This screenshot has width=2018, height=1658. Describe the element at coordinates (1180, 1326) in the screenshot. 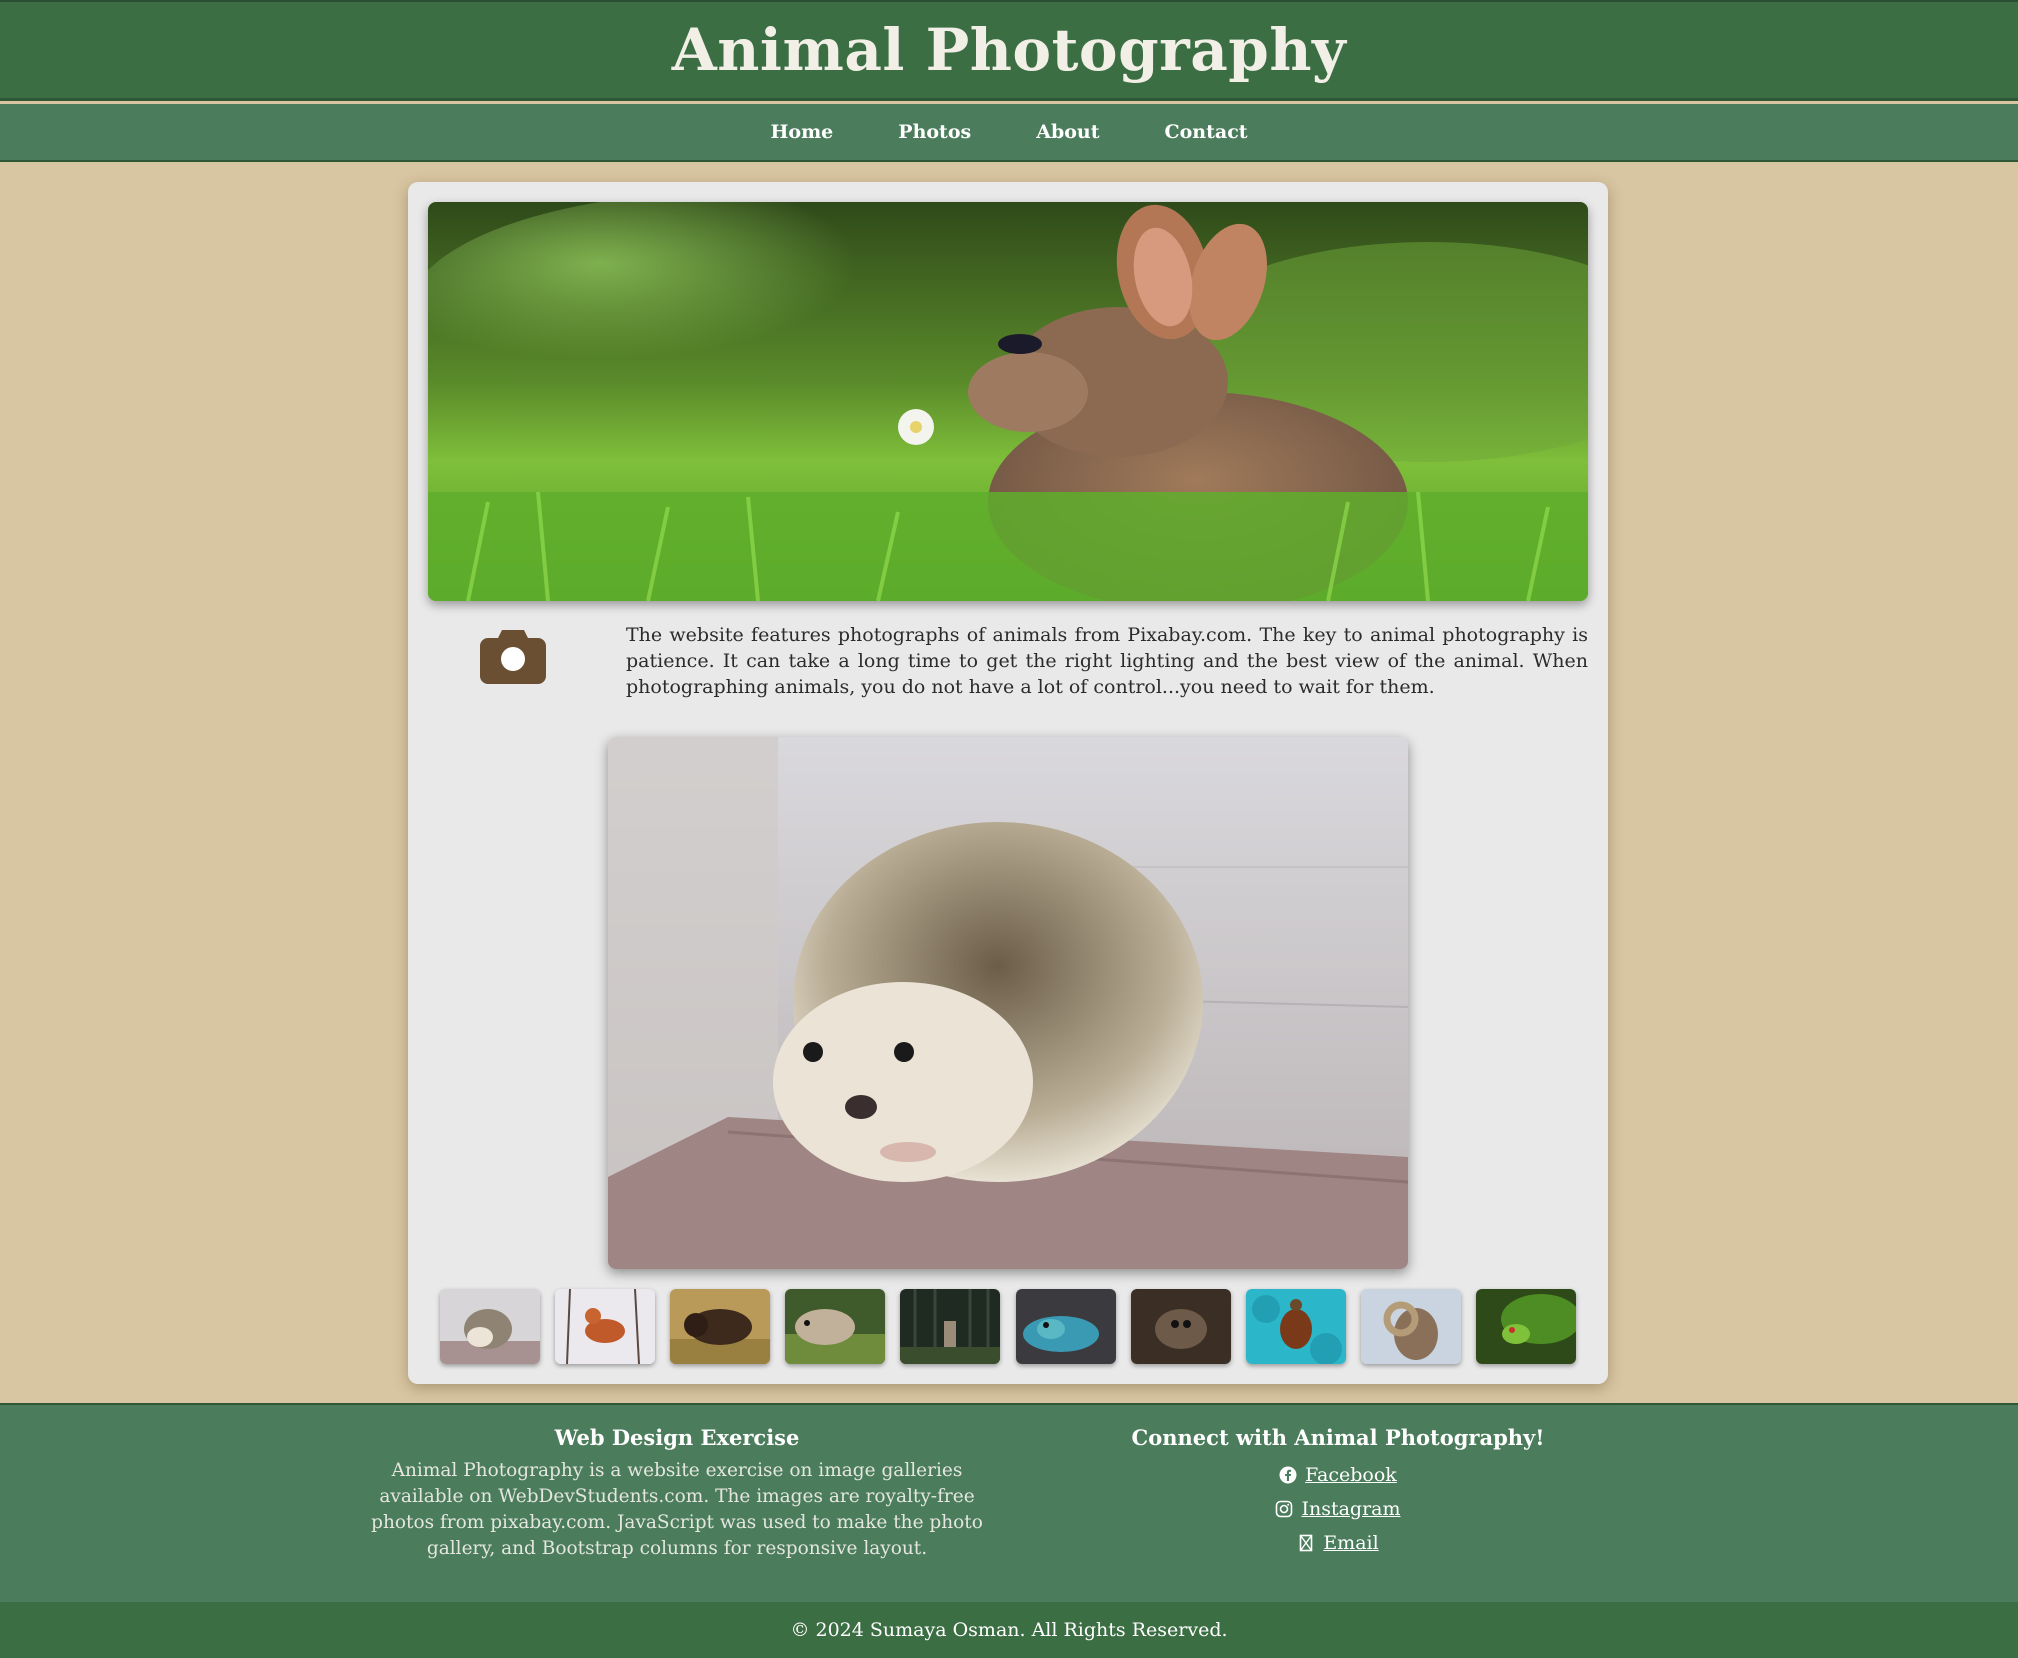

I see `thumbnail-spider` at that location.